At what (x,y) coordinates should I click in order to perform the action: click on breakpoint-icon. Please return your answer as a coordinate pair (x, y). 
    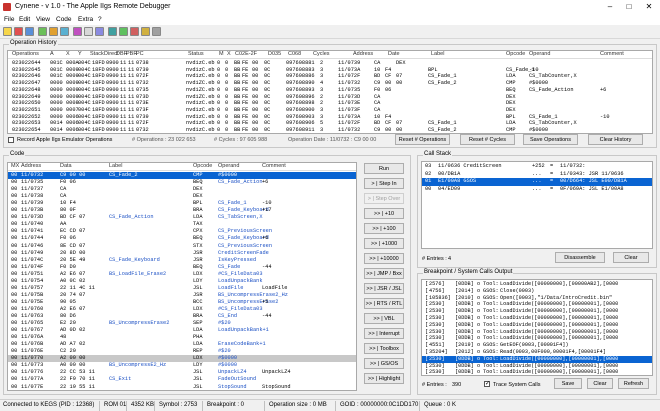
    Looking at the image, I should click on (77, 31).